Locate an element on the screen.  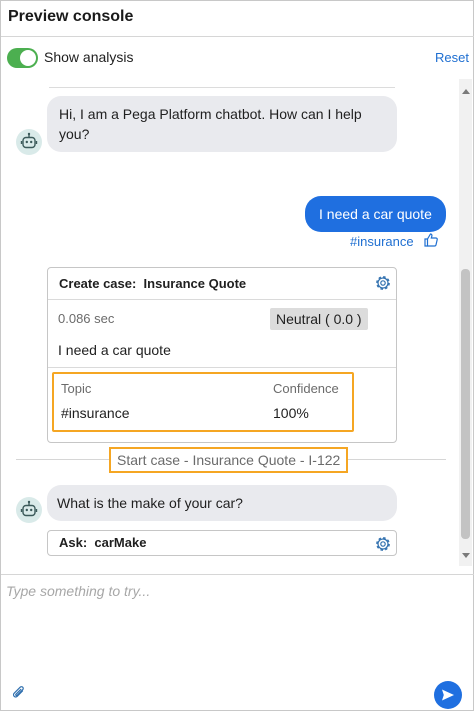
paperclip-icon is located at coordinates (19, 693).